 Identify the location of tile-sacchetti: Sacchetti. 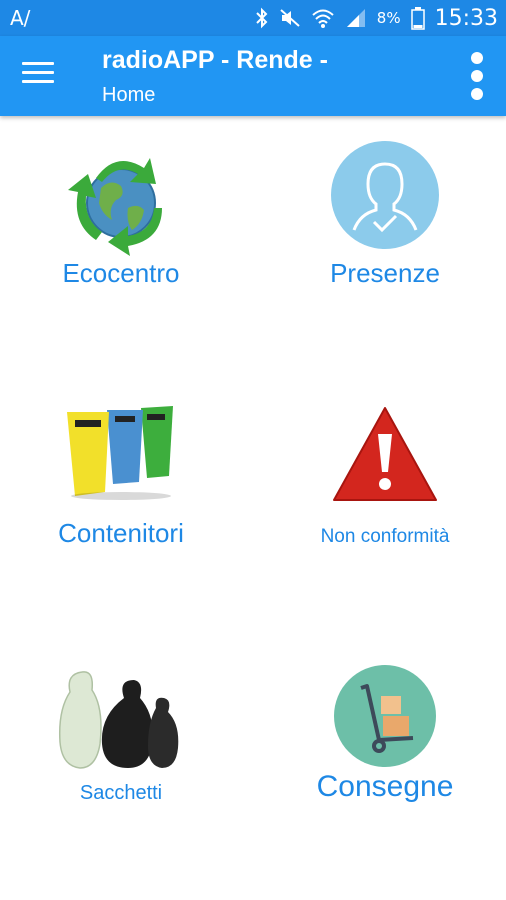
(121, 739).